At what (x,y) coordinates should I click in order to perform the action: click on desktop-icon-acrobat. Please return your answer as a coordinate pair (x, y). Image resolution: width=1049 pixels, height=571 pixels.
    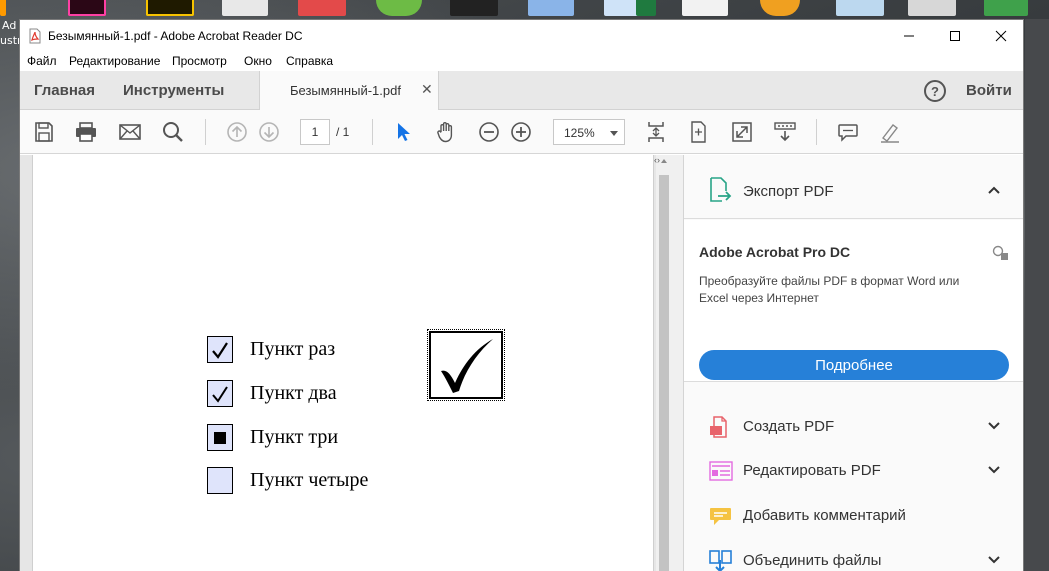
    Looking at the image, I should click on (245, 8).